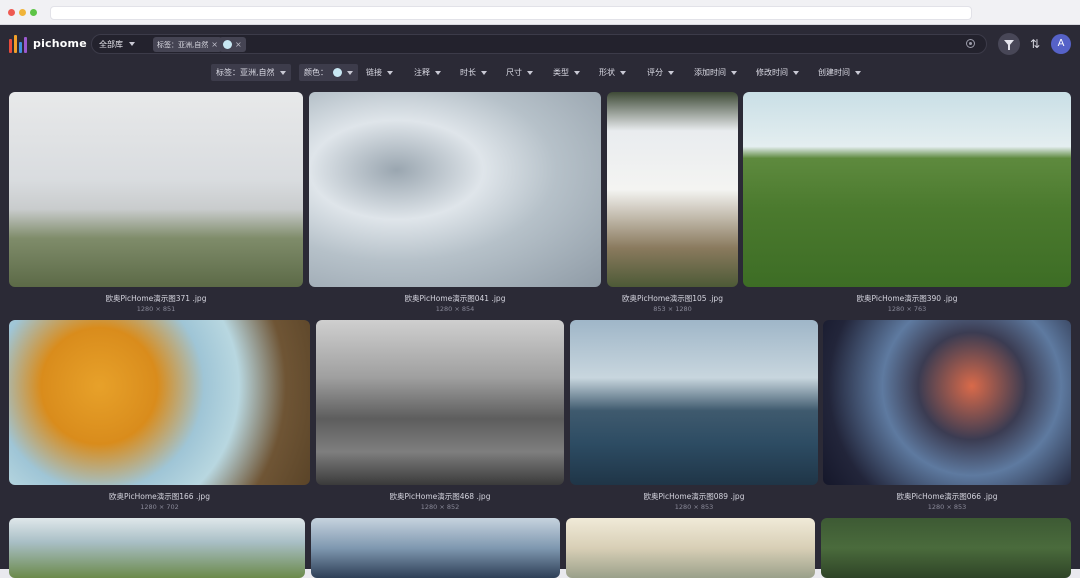  What do you see at coordinates (60, 43) in the screenshot?
I see `app-name: pichome` at bounding box center [60, 43].